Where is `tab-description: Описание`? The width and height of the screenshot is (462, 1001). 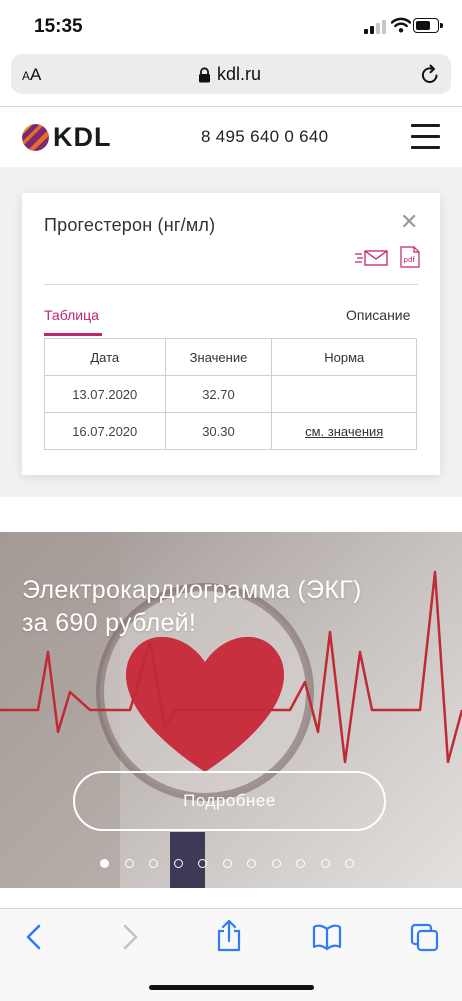 tab-description: Описание is located at coordinates (378, 315).